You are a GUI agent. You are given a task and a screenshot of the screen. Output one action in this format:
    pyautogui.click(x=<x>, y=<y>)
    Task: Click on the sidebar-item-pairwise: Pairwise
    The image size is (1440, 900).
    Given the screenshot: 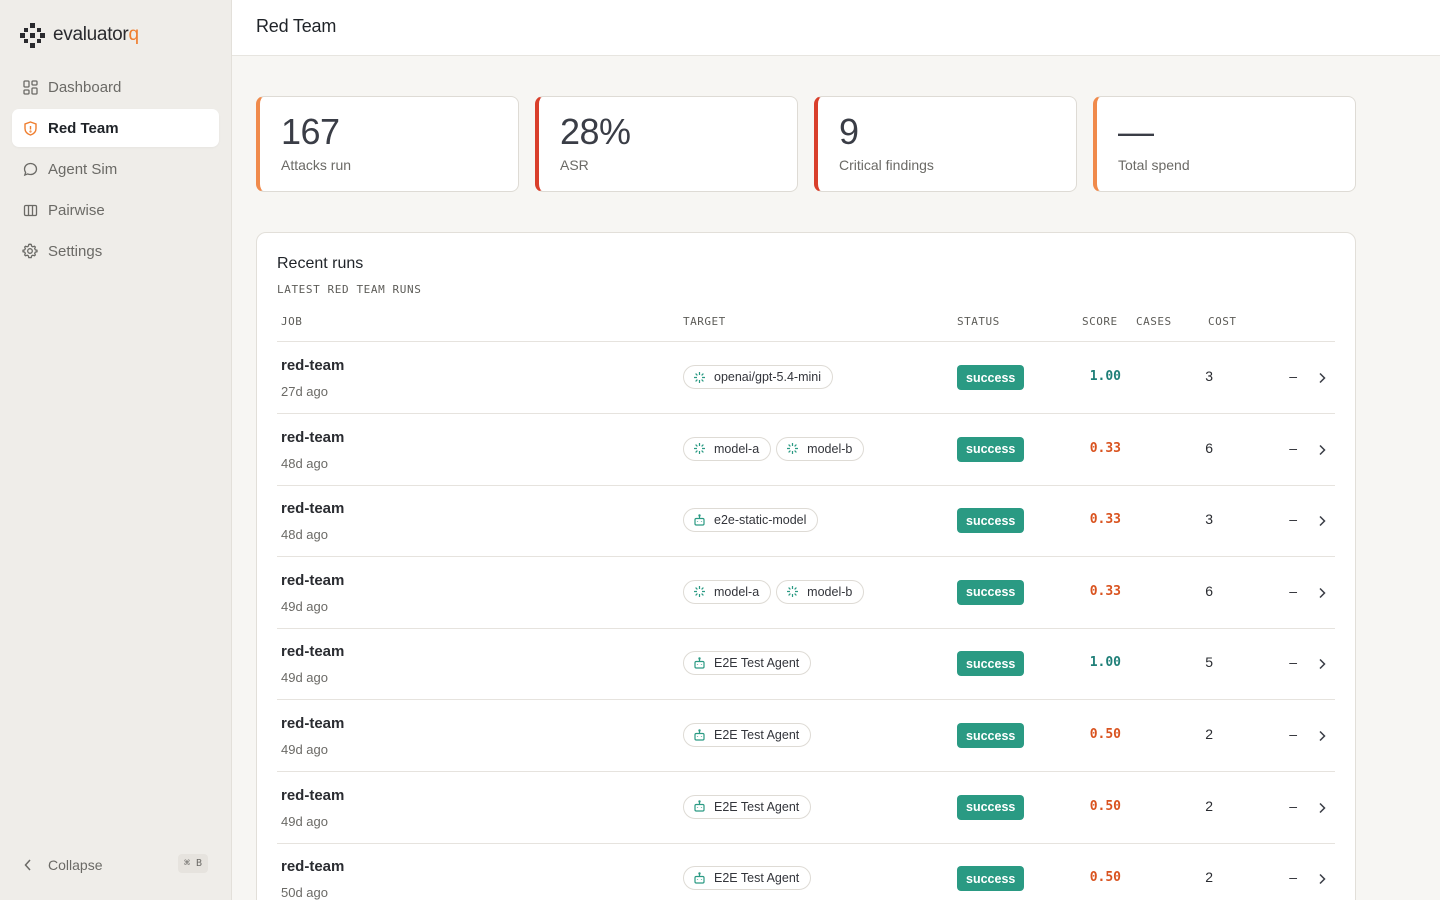 What is the action you would take?
    pyautogui.click(x=115, y=210)
    